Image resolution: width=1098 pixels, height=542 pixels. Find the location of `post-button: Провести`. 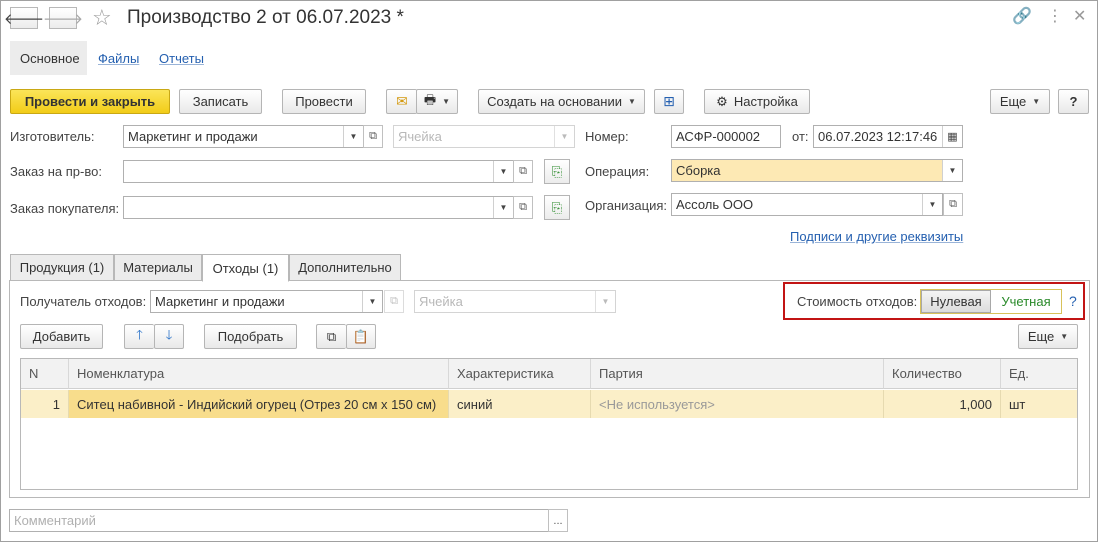

post-button: Провести is located at coordinates (324, 101).